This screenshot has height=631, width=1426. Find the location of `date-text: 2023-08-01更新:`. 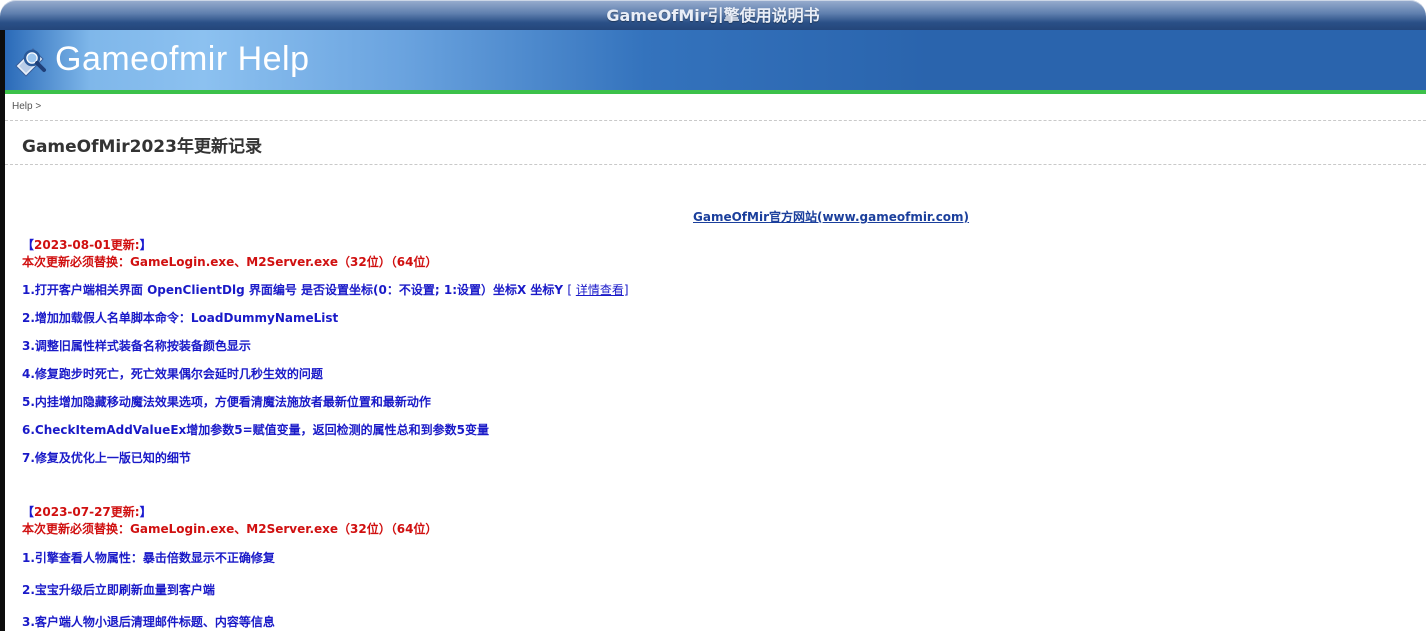

date-text: 2023-08-01更新: is located at coordinates (87, 245).